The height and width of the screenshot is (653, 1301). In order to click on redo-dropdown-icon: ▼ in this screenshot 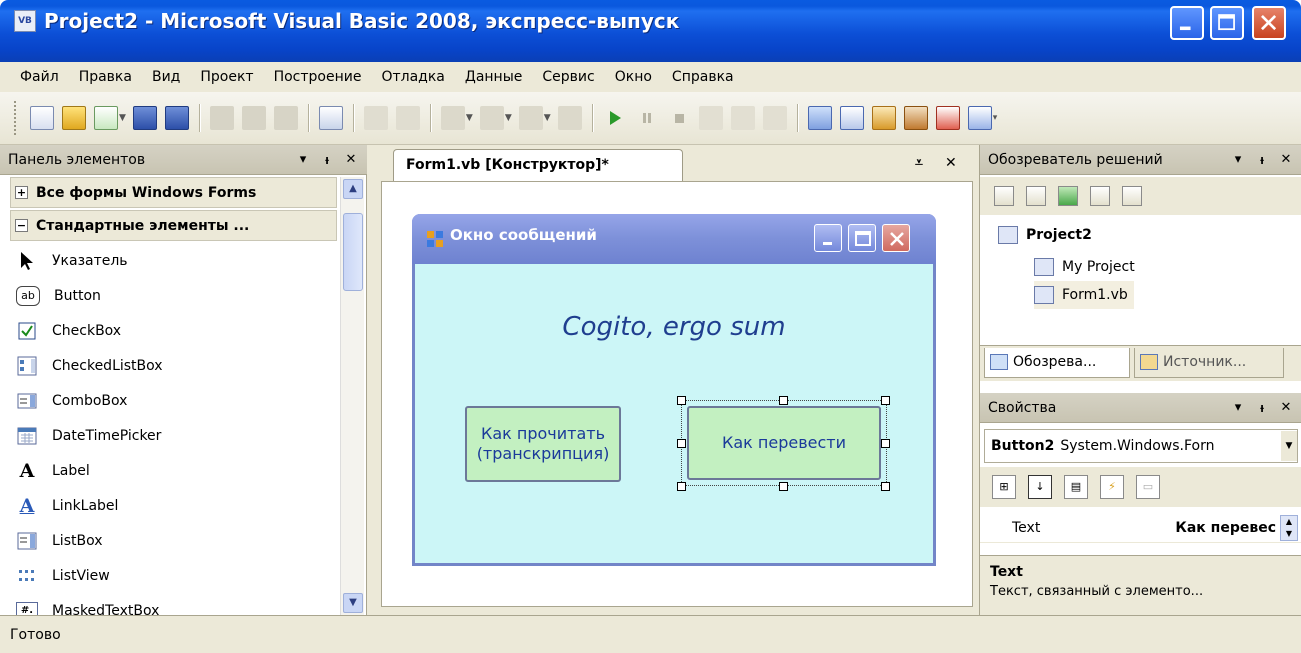, I will do `click(508, 118)`.